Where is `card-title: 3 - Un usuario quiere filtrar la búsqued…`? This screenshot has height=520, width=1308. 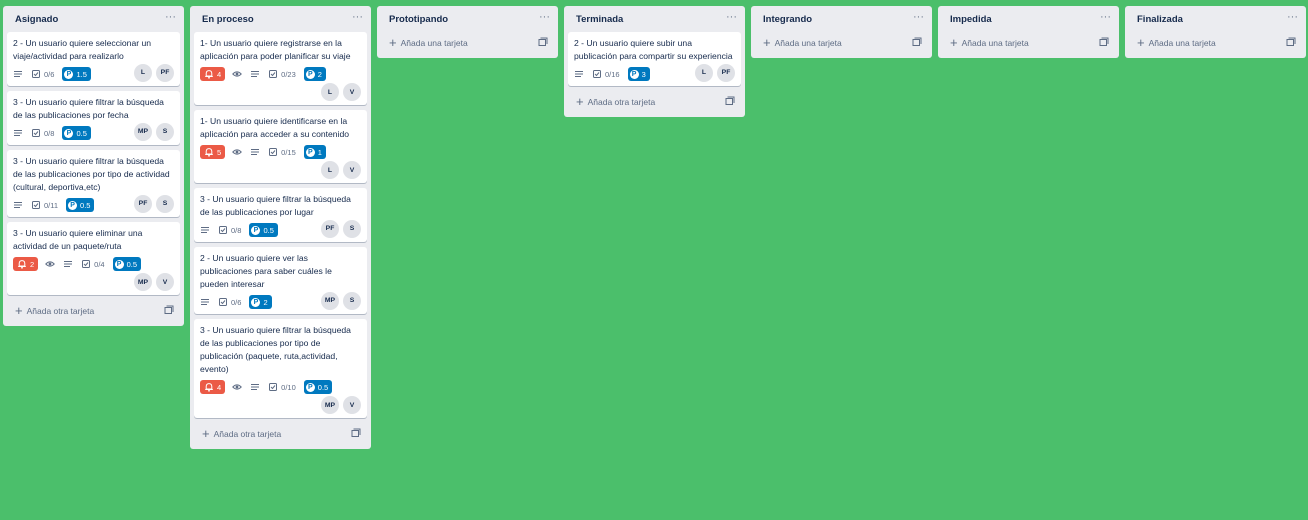 card-title: 3 - Un usuario quiere filtrar la búsqued… is located at coordinates (88, 108).